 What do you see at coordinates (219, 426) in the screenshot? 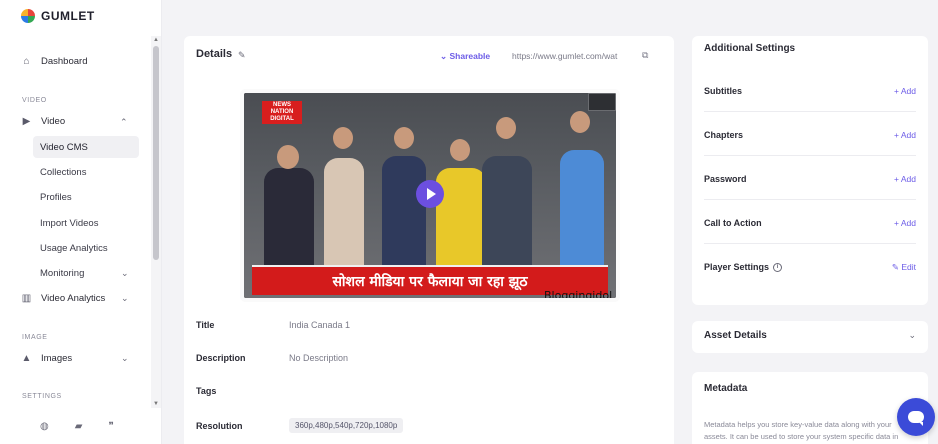
I see `resolution-label: Resolution` at bounding box center [219, 426].